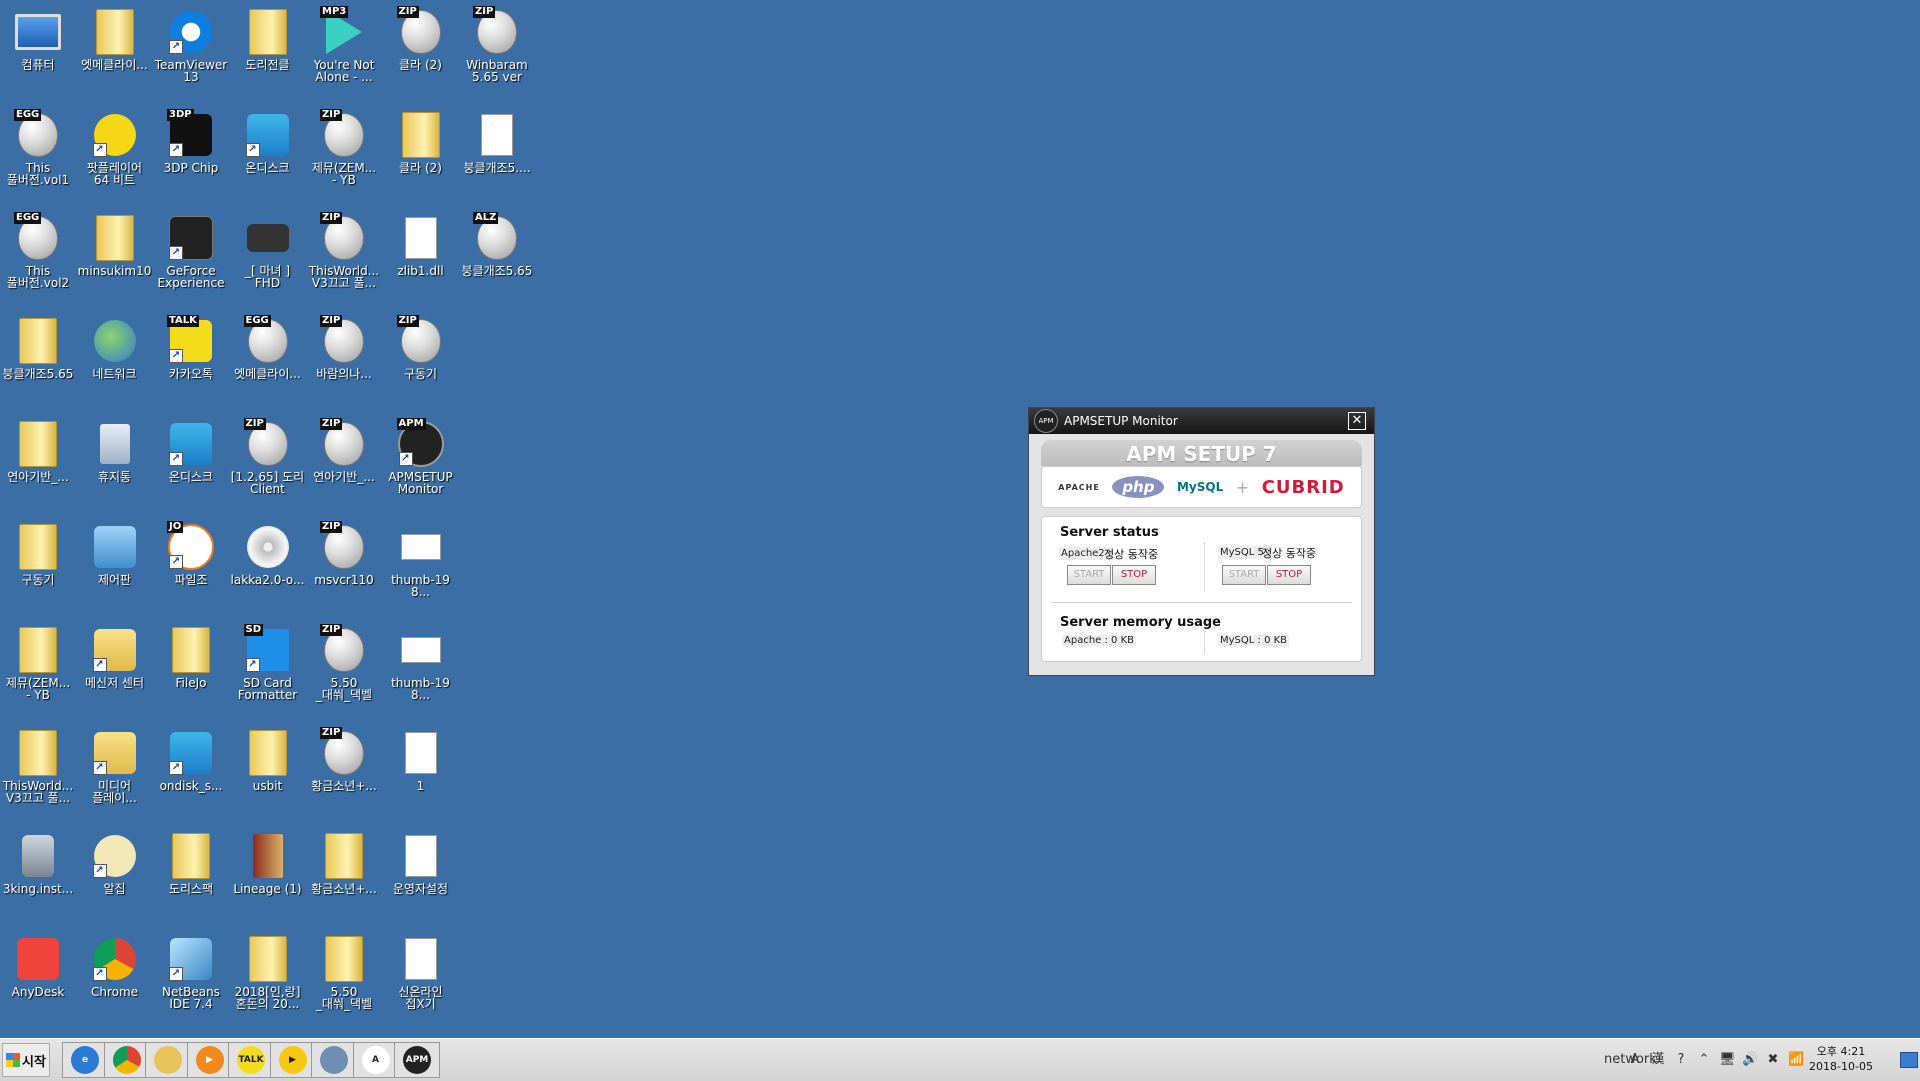 The height and width of the screenshot is (1081, 1920). Describe the element at coordinates (1681, 1060) in the screenshot. I see `tray-icon: ?` at that location.